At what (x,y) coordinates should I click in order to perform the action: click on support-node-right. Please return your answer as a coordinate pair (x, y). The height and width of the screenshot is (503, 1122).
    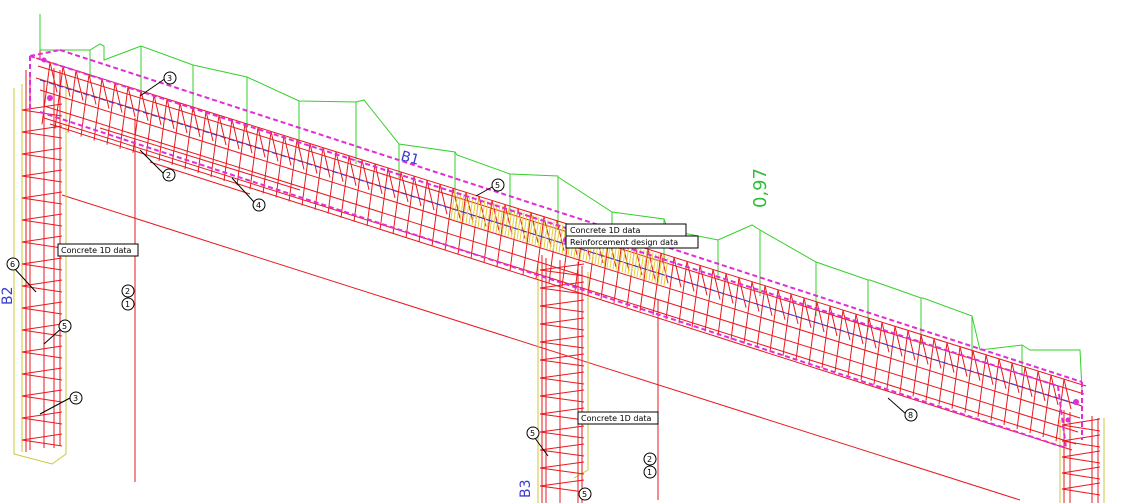
    Looking at the image, I should click on (1076, 402).